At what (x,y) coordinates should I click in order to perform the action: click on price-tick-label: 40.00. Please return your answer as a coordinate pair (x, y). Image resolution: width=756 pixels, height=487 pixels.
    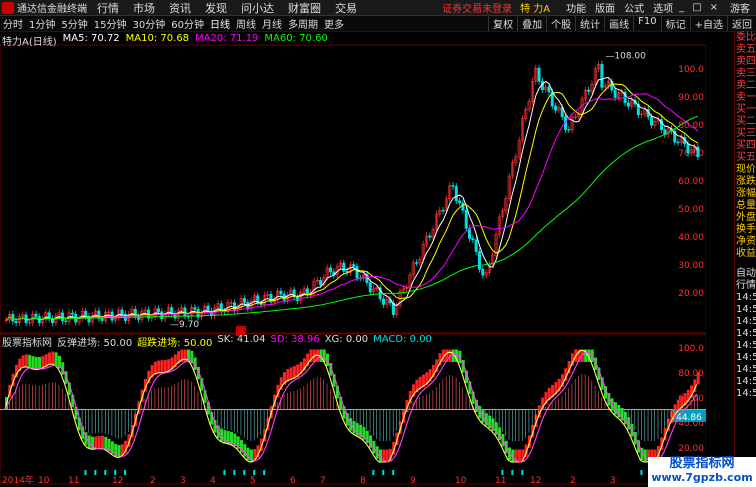
    Looking at the image, I should click on (691, 238).